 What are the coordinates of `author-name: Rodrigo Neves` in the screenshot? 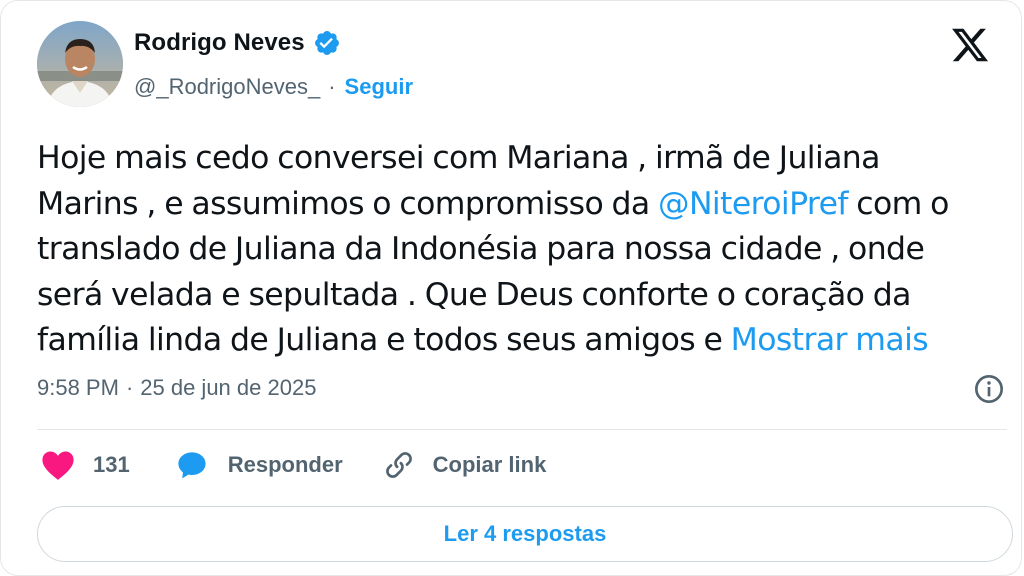 It's located at (219, 43).